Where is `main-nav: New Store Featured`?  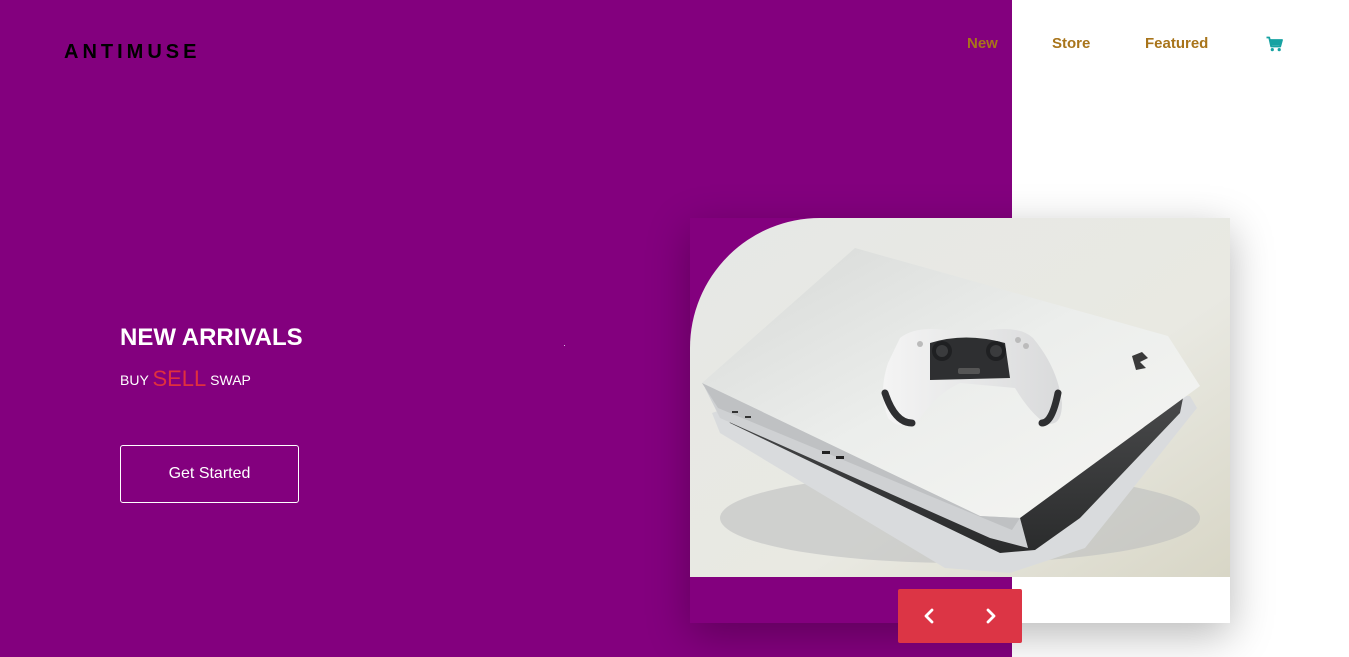 main-nav: New Store Featured is located at coordinates (674, 44).